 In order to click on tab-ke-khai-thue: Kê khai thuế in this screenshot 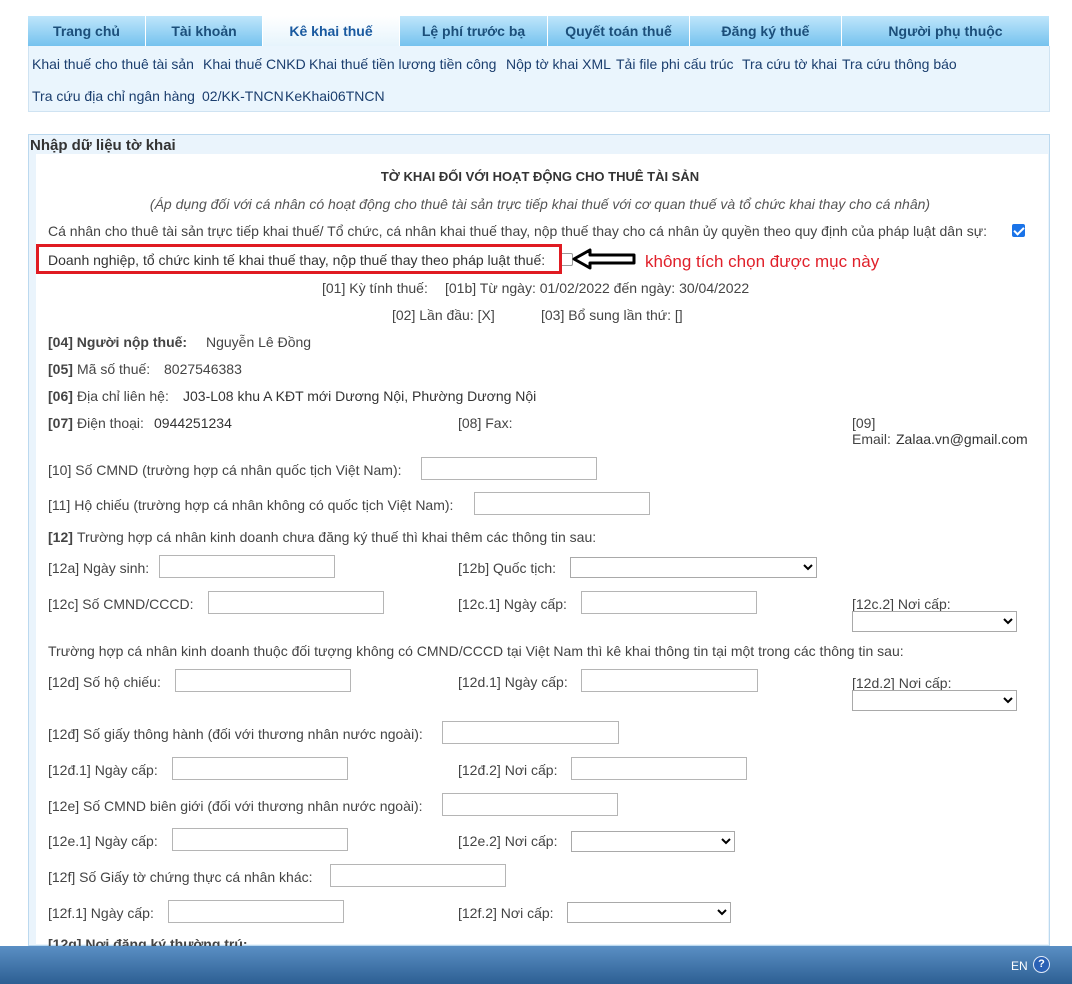, I will do `click(331, 31)`.